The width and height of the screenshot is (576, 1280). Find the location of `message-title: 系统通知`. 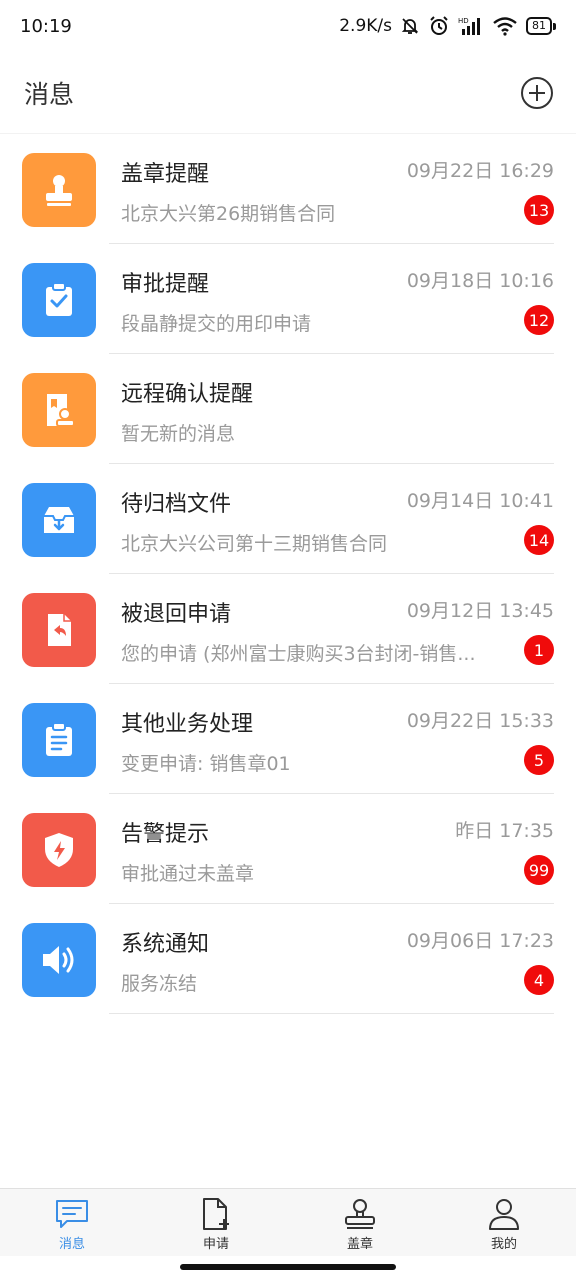

message-title: 系统通知 is located at coordinates (165, 944).